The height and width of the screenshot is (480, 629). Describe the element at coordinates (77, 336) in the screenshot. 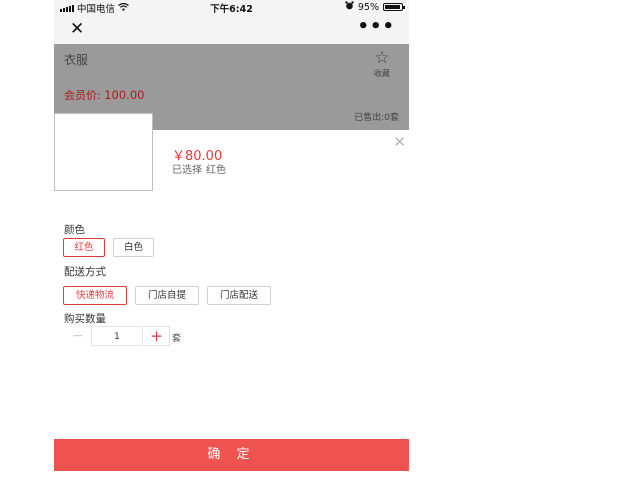

I see `quantity-decrease-button: −` at that location.